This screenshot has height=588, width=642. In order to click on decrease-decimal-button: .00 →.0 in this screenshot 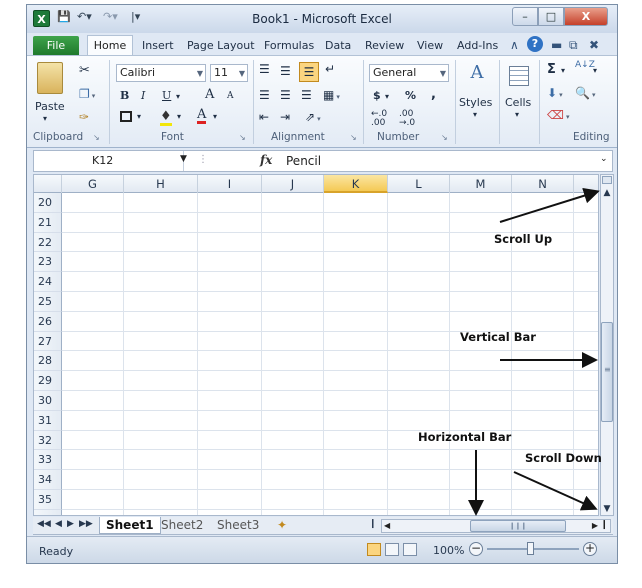, I will do `click(412, 119)`.